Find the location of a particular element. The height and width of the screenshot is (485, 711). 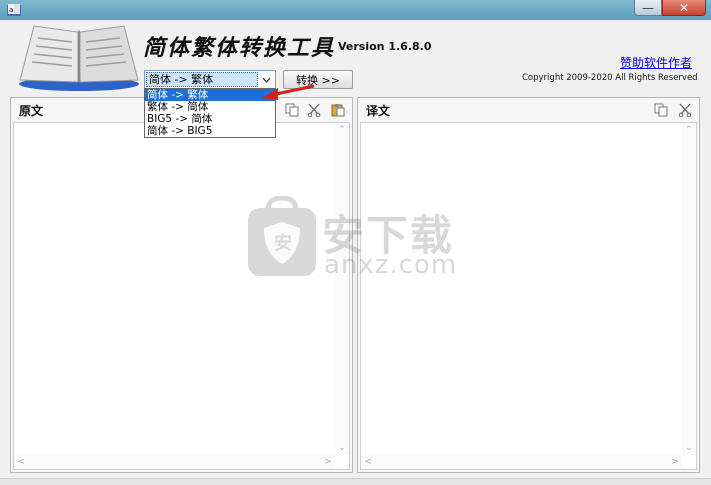

mode-select: 简体 -> 繁体 is located at coordinates (210, 79).